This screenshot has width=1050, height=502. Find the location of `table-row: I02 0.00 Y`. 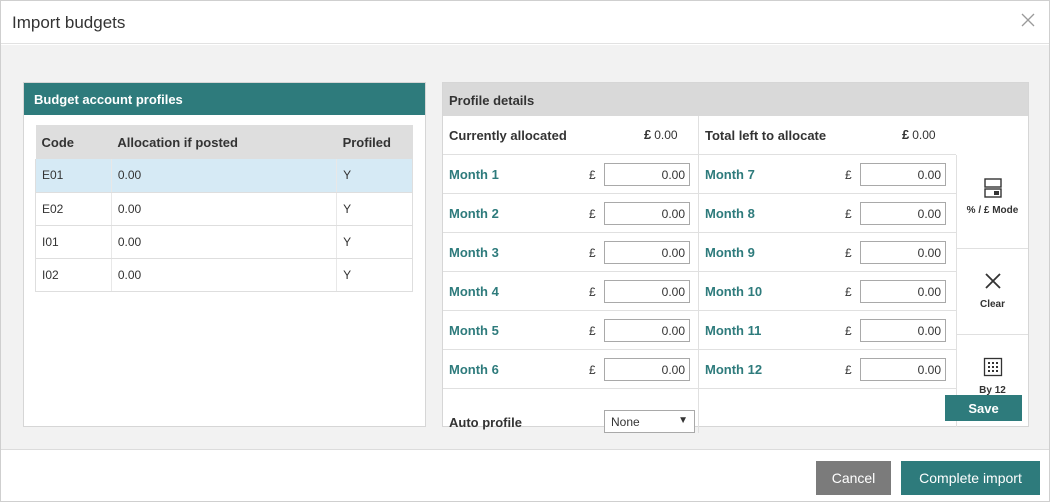

table-row: I02 0.00 Y is located at coordinates (224, 275).